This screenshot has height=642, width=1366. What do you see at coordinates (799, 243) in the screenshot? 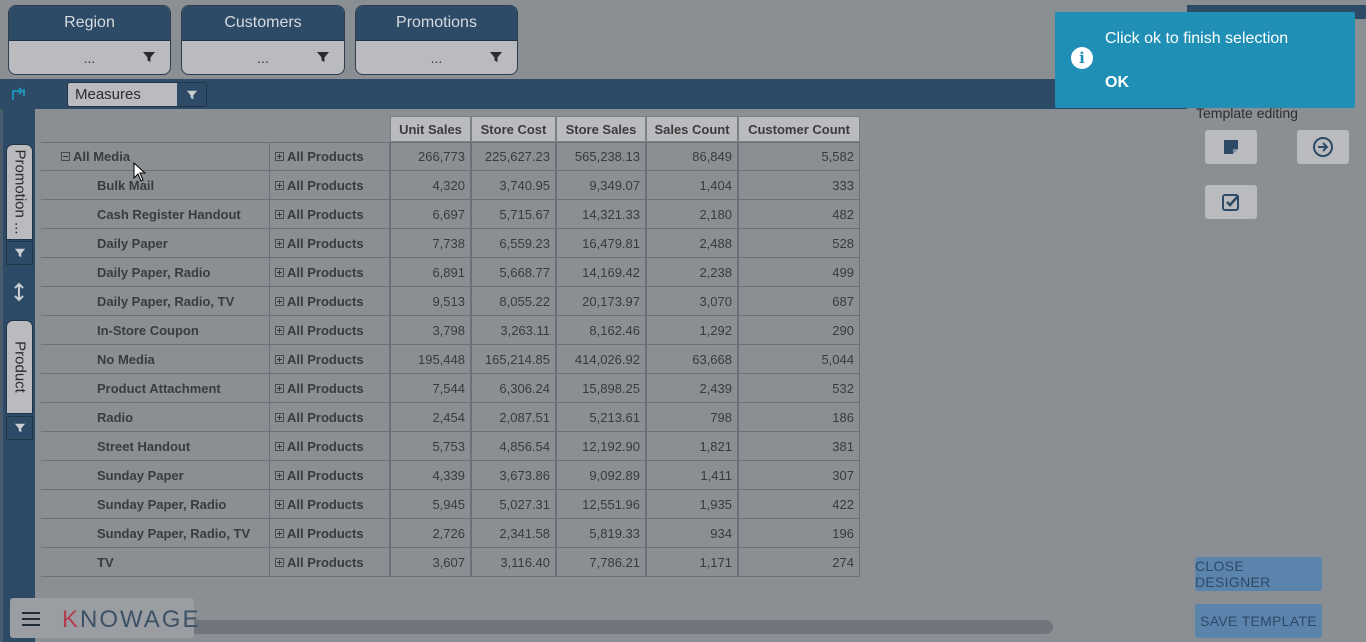
I see `value-cell: 528` at bounding box center [799, 243].